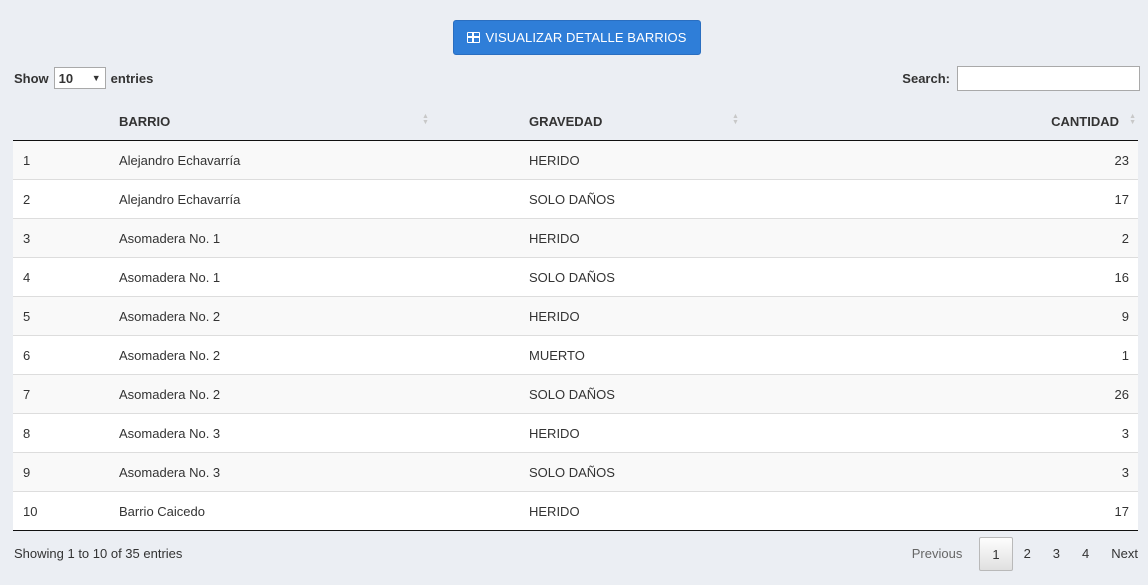  I want to click on column-header-cantidad: CANTIDAD, so click(993, 121).